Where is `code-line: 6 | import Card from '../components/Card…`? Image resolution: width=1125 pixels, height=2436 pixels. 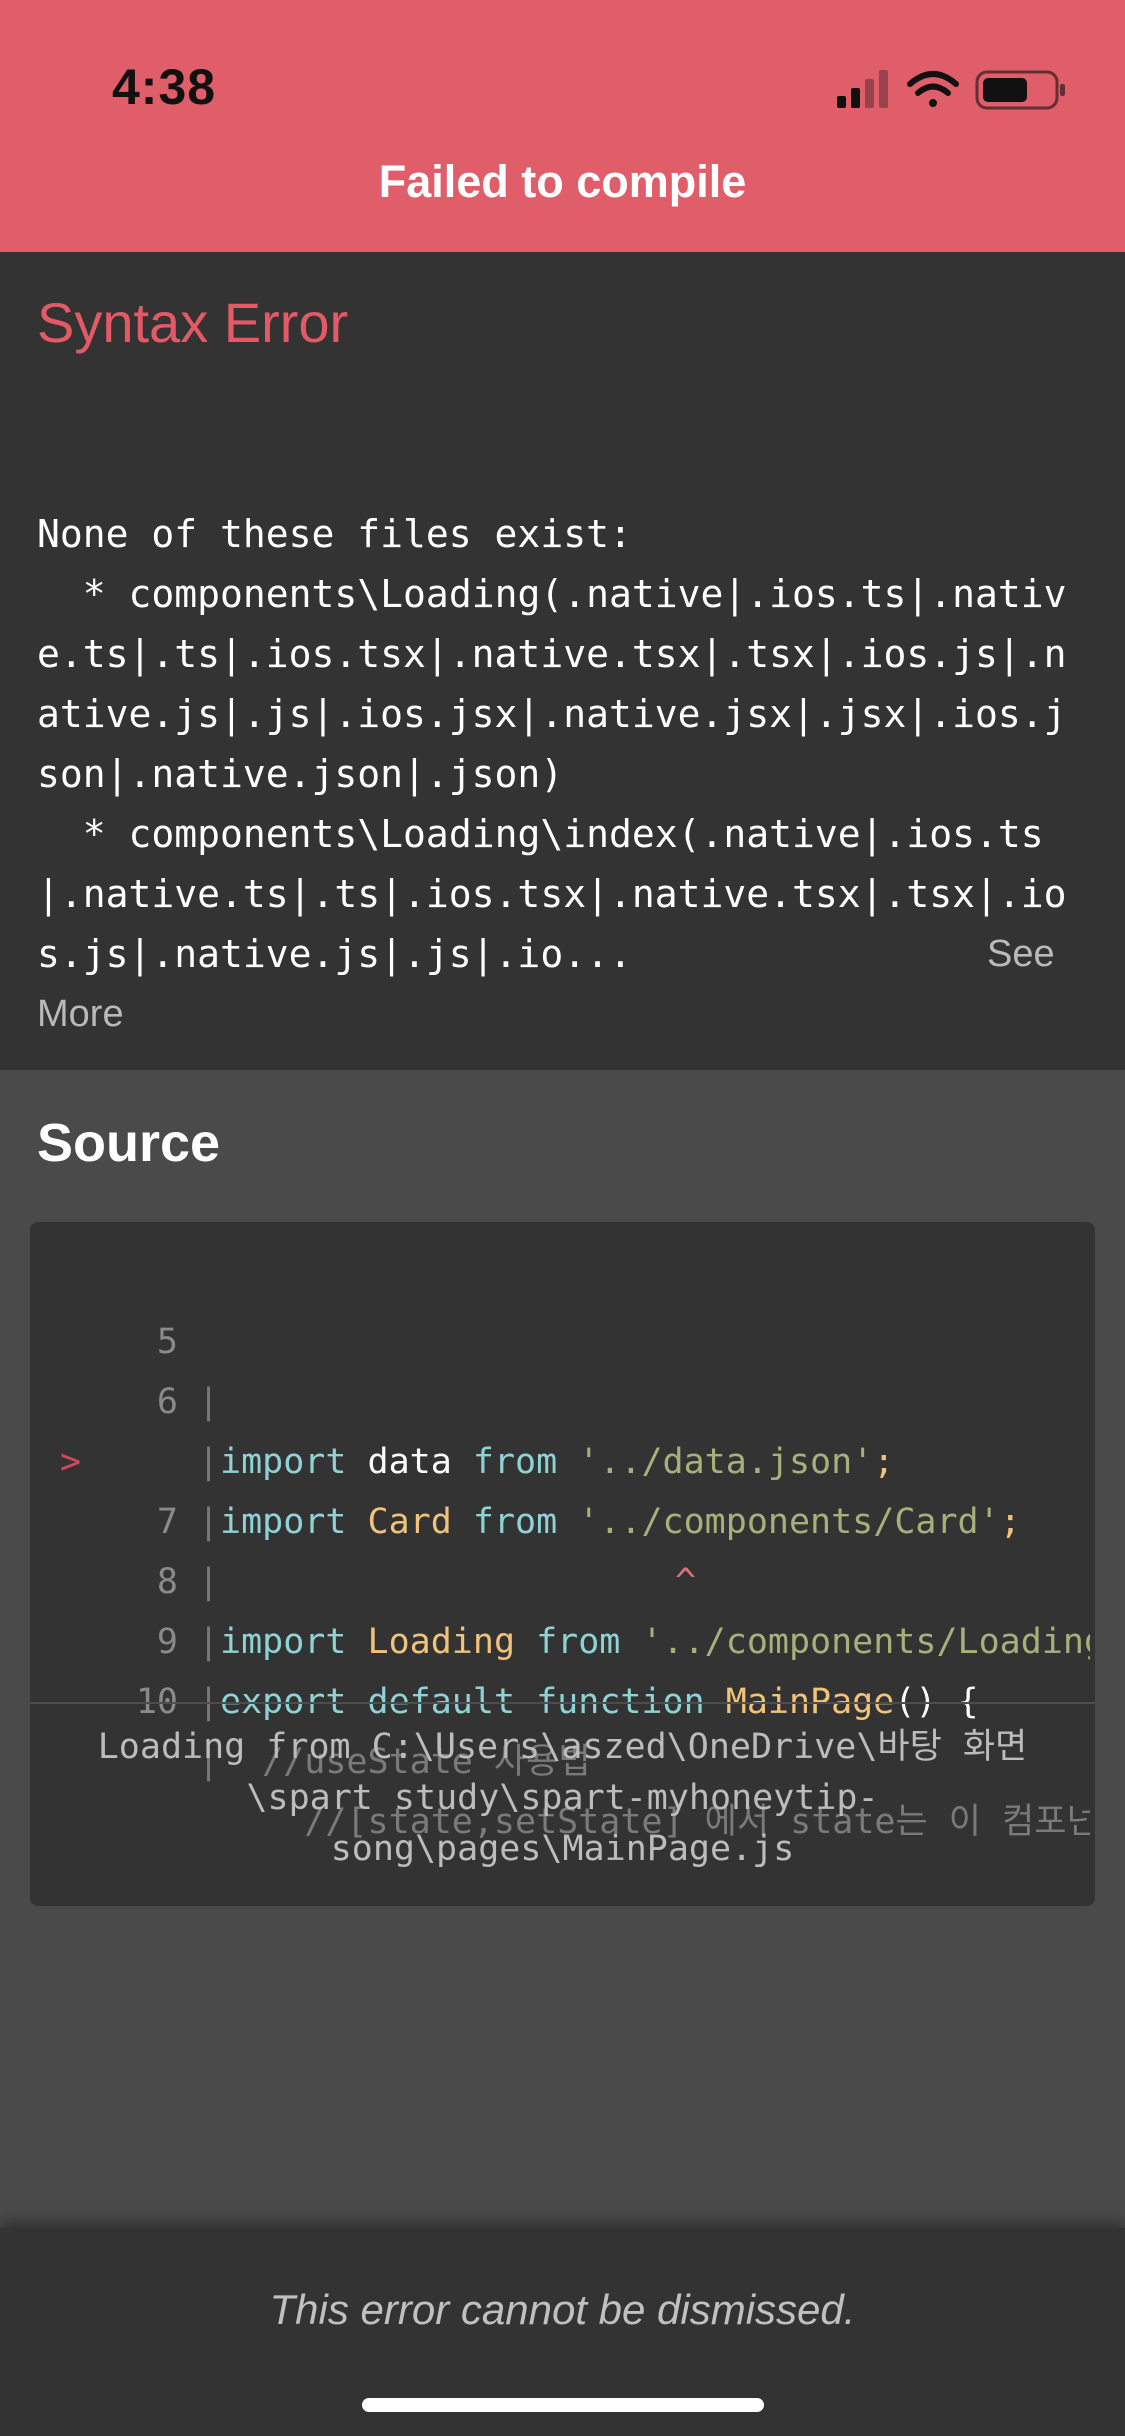
code-line: 6 | import Card from '../components/Card… is located at coordinates (562, 1427).